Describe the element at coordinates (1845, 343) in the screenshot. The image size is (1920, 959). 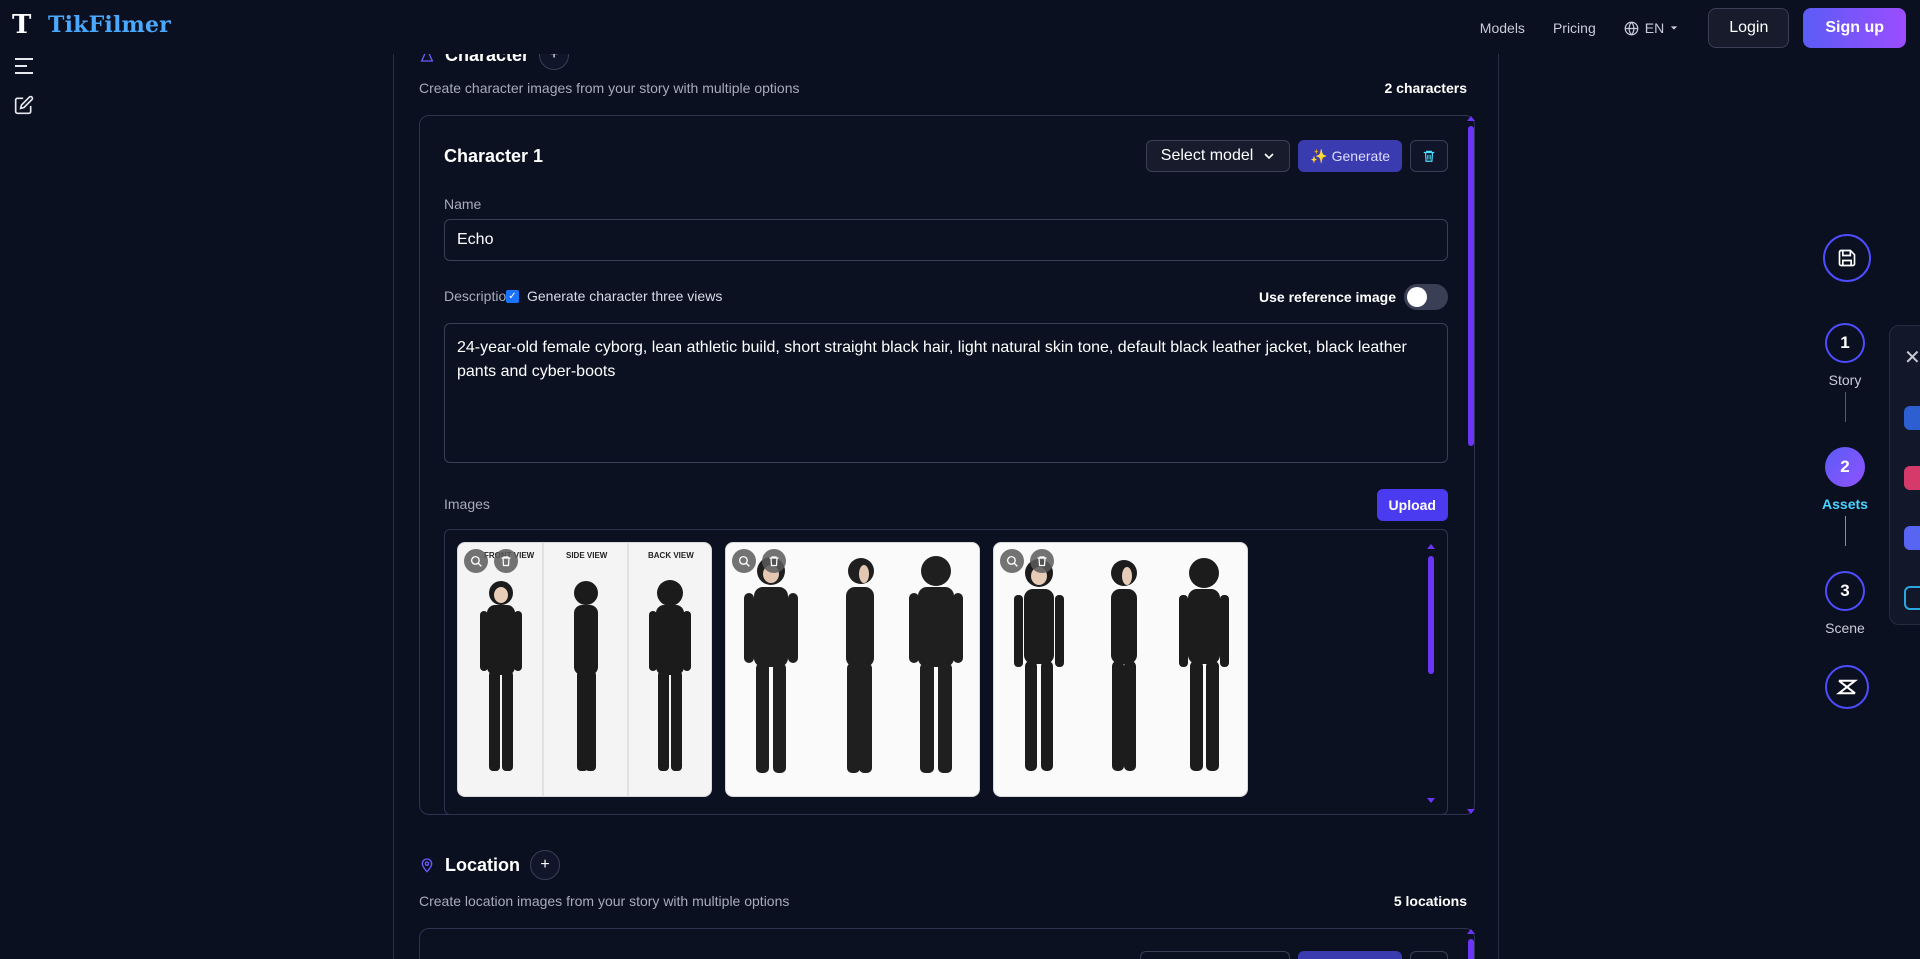
I see `step-story: 1` at that location.